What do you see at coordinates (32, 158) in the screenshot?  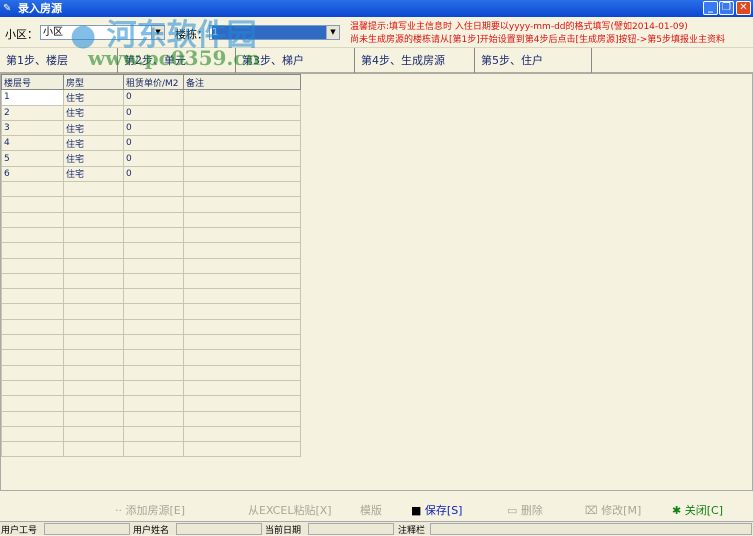 I see `cell-floor: 5` at bounding box center [32, 158].